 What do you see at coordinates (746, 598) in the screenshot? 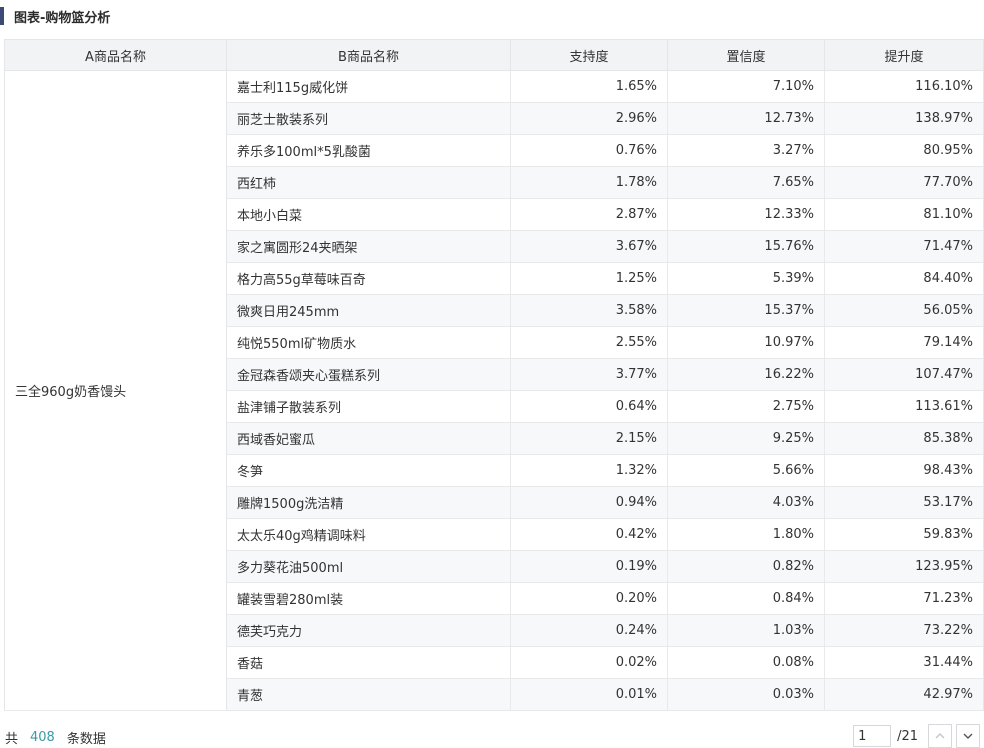
I see `confidence-cell: 0.84%` at bounding box center [746, 598].